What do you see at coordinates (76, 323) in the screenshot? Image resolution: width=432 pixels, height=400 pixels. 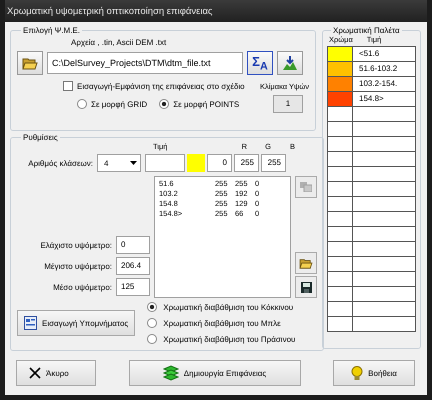 I see `insert-legend-button: Εισαγωγή Υπομνήματος` at bounding box center [76, 323].